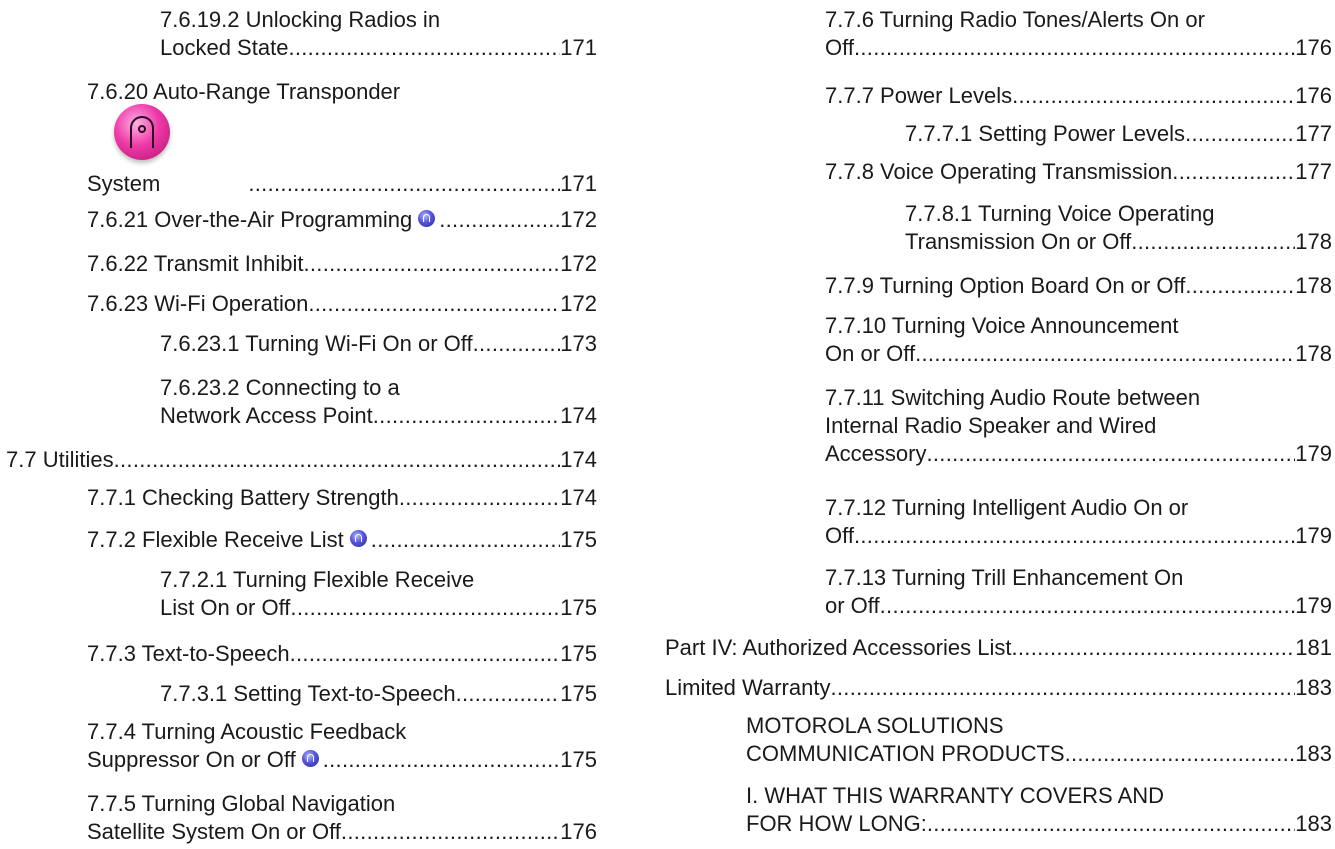 This screenshot has width=1335, height=849. Describe the element at coordinates (142, 132) in the screenshot. I see `motorola-pink-feature-icon` at that location.